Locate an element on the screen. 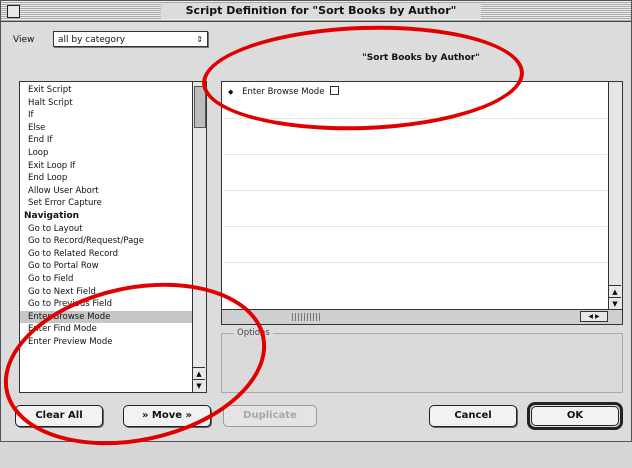 Image resolution: width=632 pixels, height=468 pixels. list-item: Exit Loop If is located at coordinates (113, 166).